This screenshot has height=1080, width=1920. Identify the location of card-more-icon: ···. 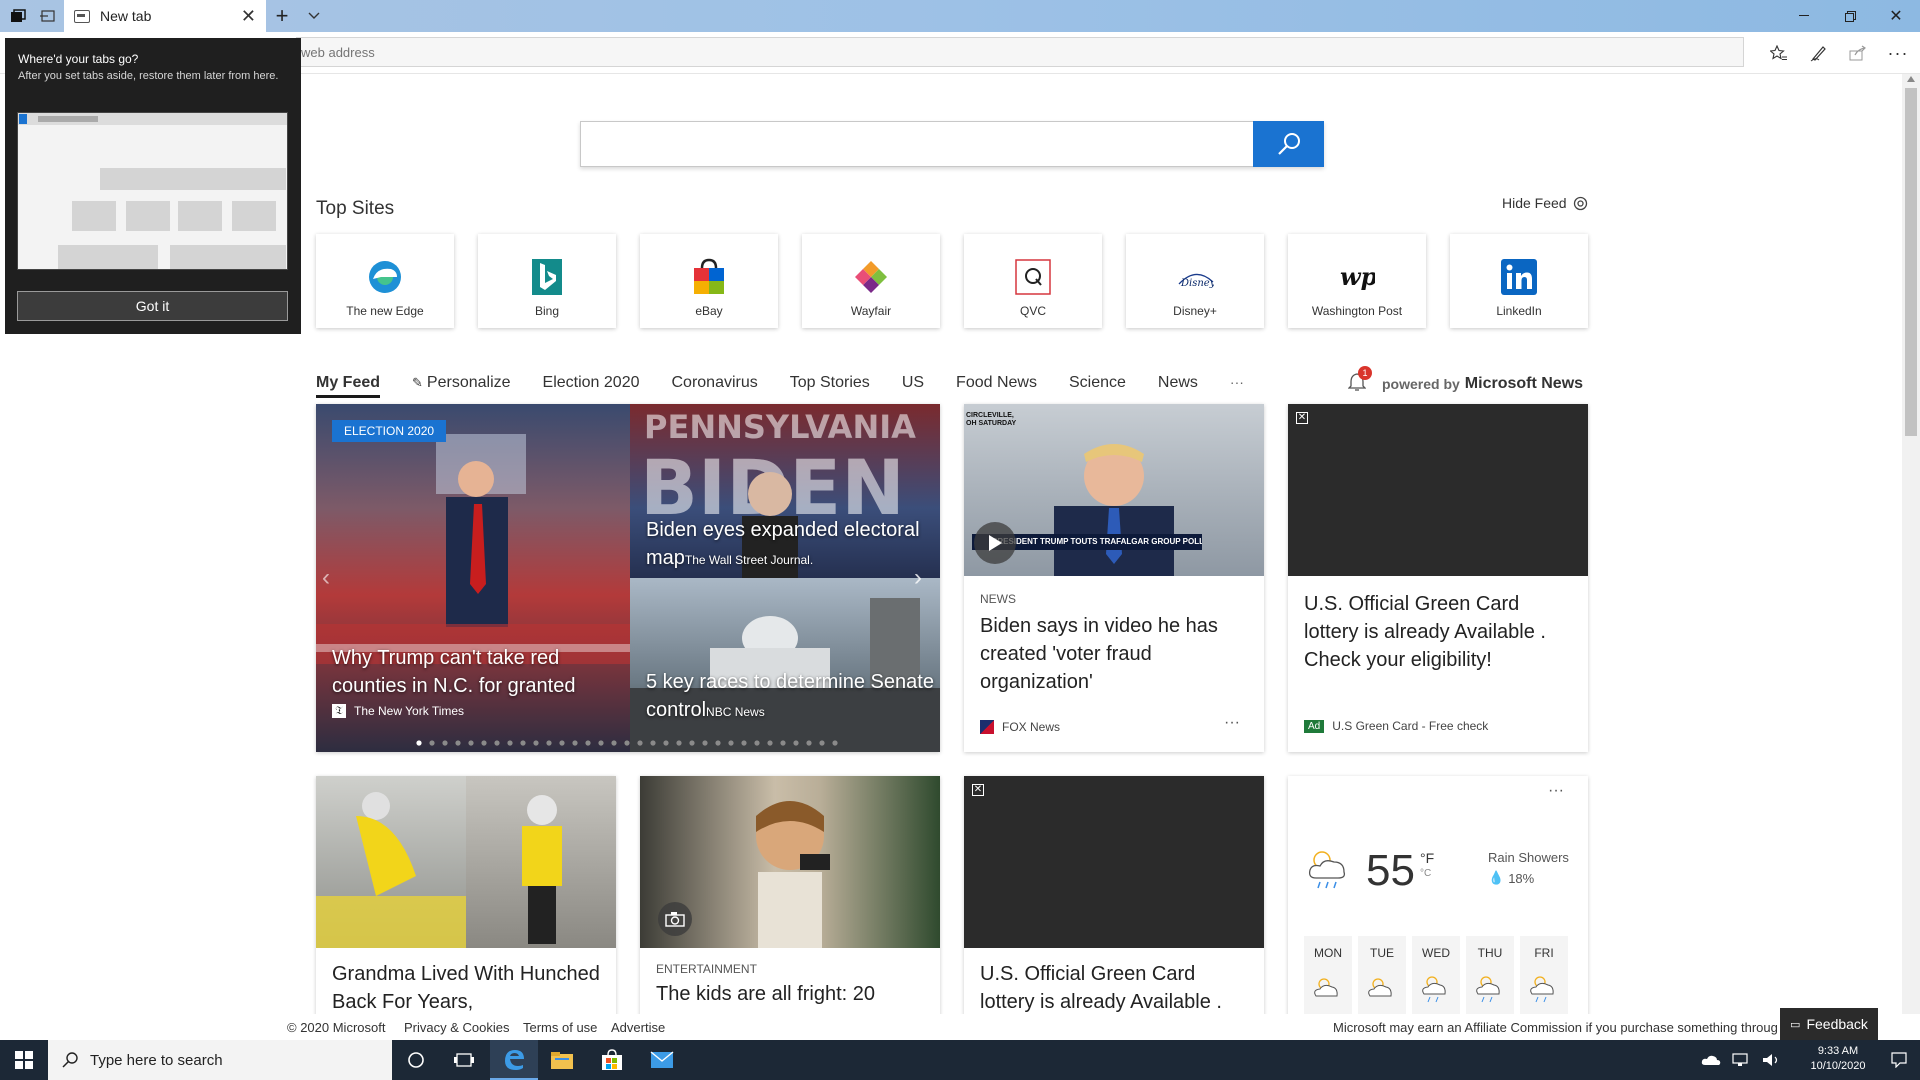
(1232, 723).